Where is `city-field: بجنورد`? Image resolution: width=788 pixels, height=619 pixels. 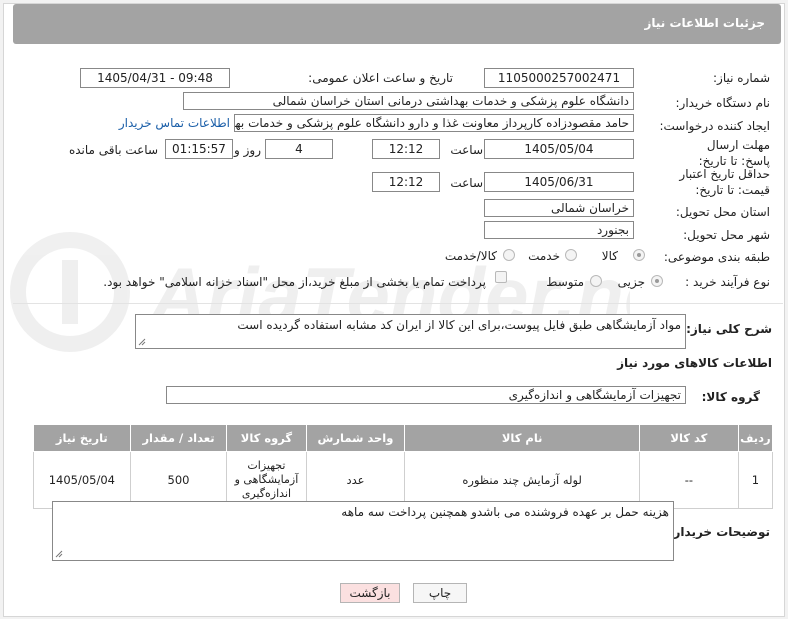 city-field: بجنورد is located at coordinates (559, 230).